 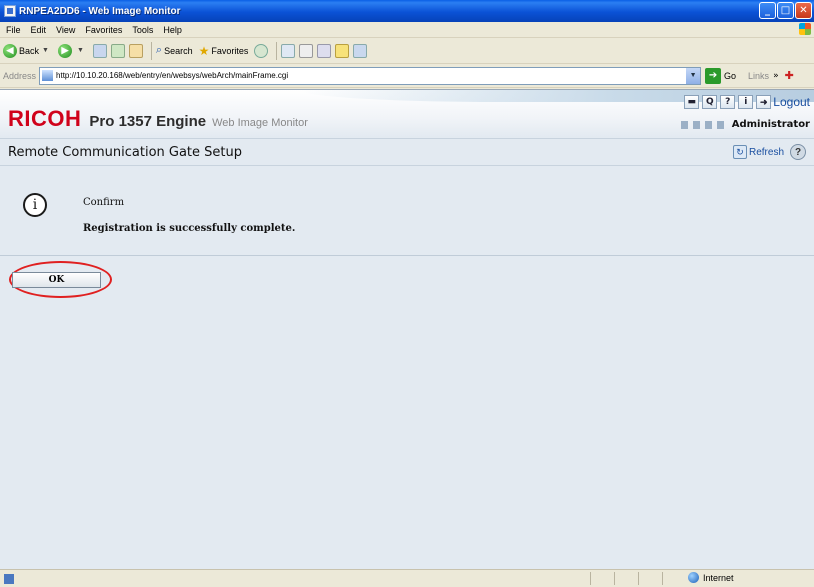 What do you see at coordinates (103, 30) in the screenshot?
I see `menu-favorites: Favorites` at bounding box center [103, 30].